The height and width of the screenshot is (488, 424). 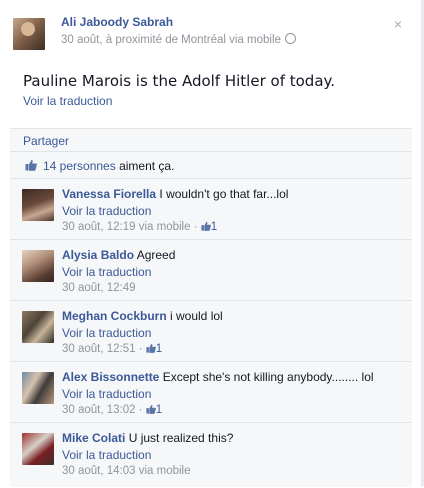 I want to click on comment-meta: 30 août, 12:51 · 1, so click(x=112, y=349).